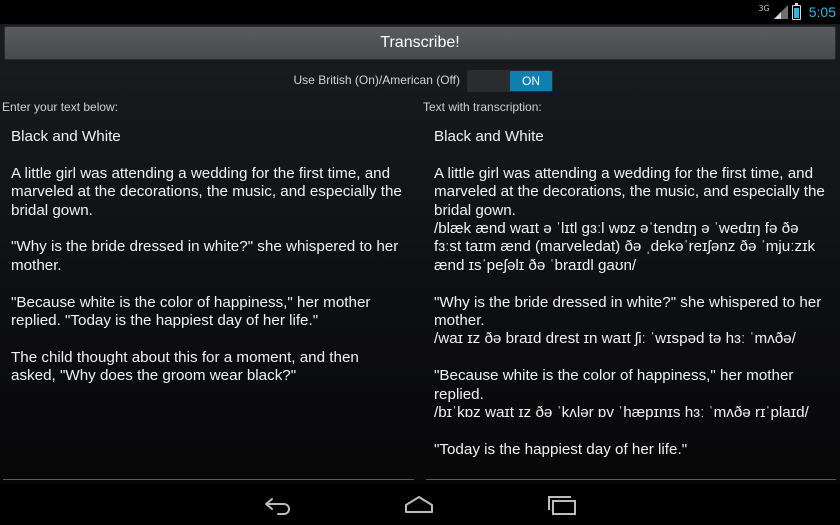 The height and width of the screenshot is (525, 840). I want to click on toggle-thumb: ON, so click(531, 81).